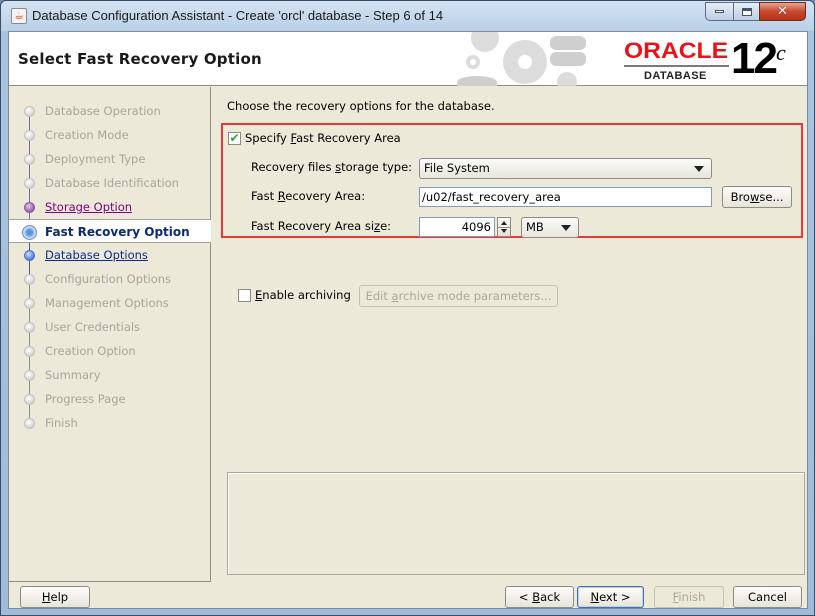 The width and height of the screenshot is (815, 616). Describe the element at coordinates (536, 597) in the screenshot. I see `mnemonic: B` at that location.